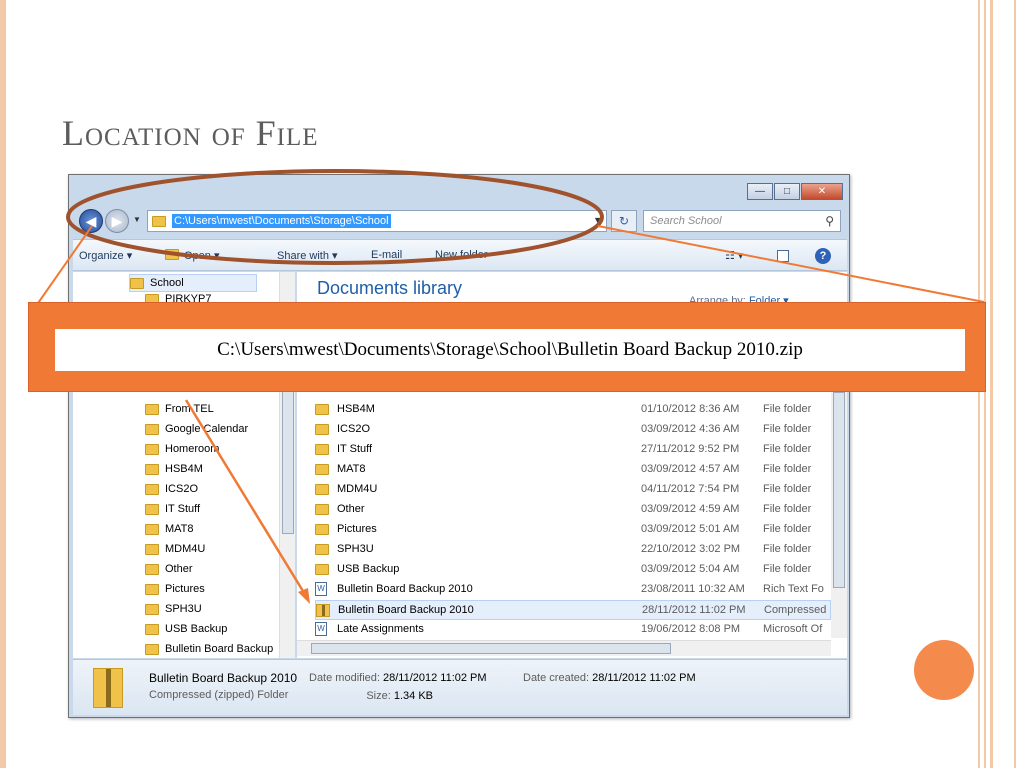  What do you see at coordinates (357, 489) in the screenshot?
I see `file-name: MDM4U` at bounding box center [357, 489].